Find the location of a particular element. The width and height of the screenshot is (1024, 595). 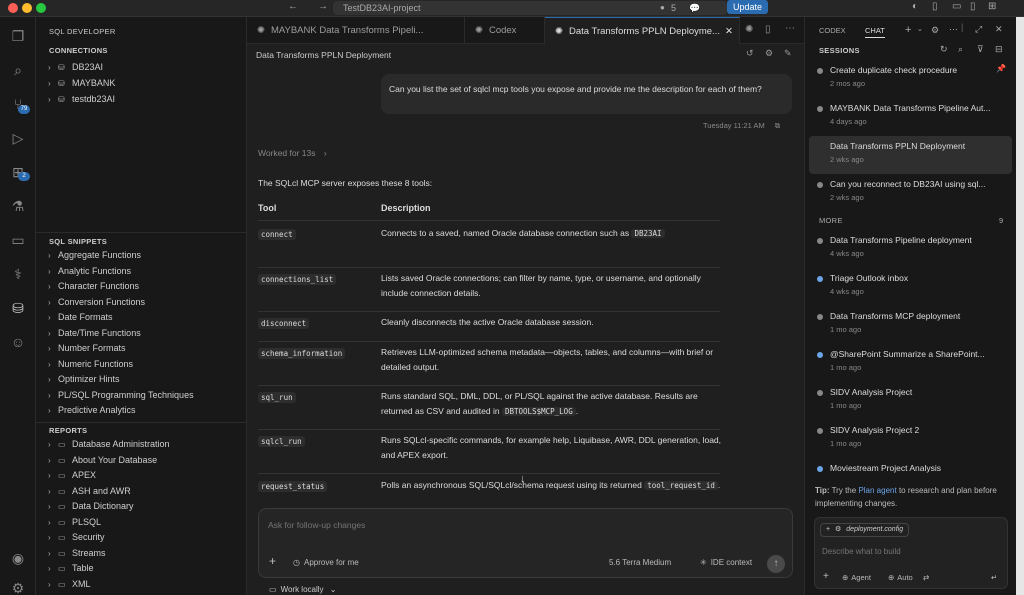

work-locally-select: ▭ Work locally ⌄ is located at coordinates (302, 589).